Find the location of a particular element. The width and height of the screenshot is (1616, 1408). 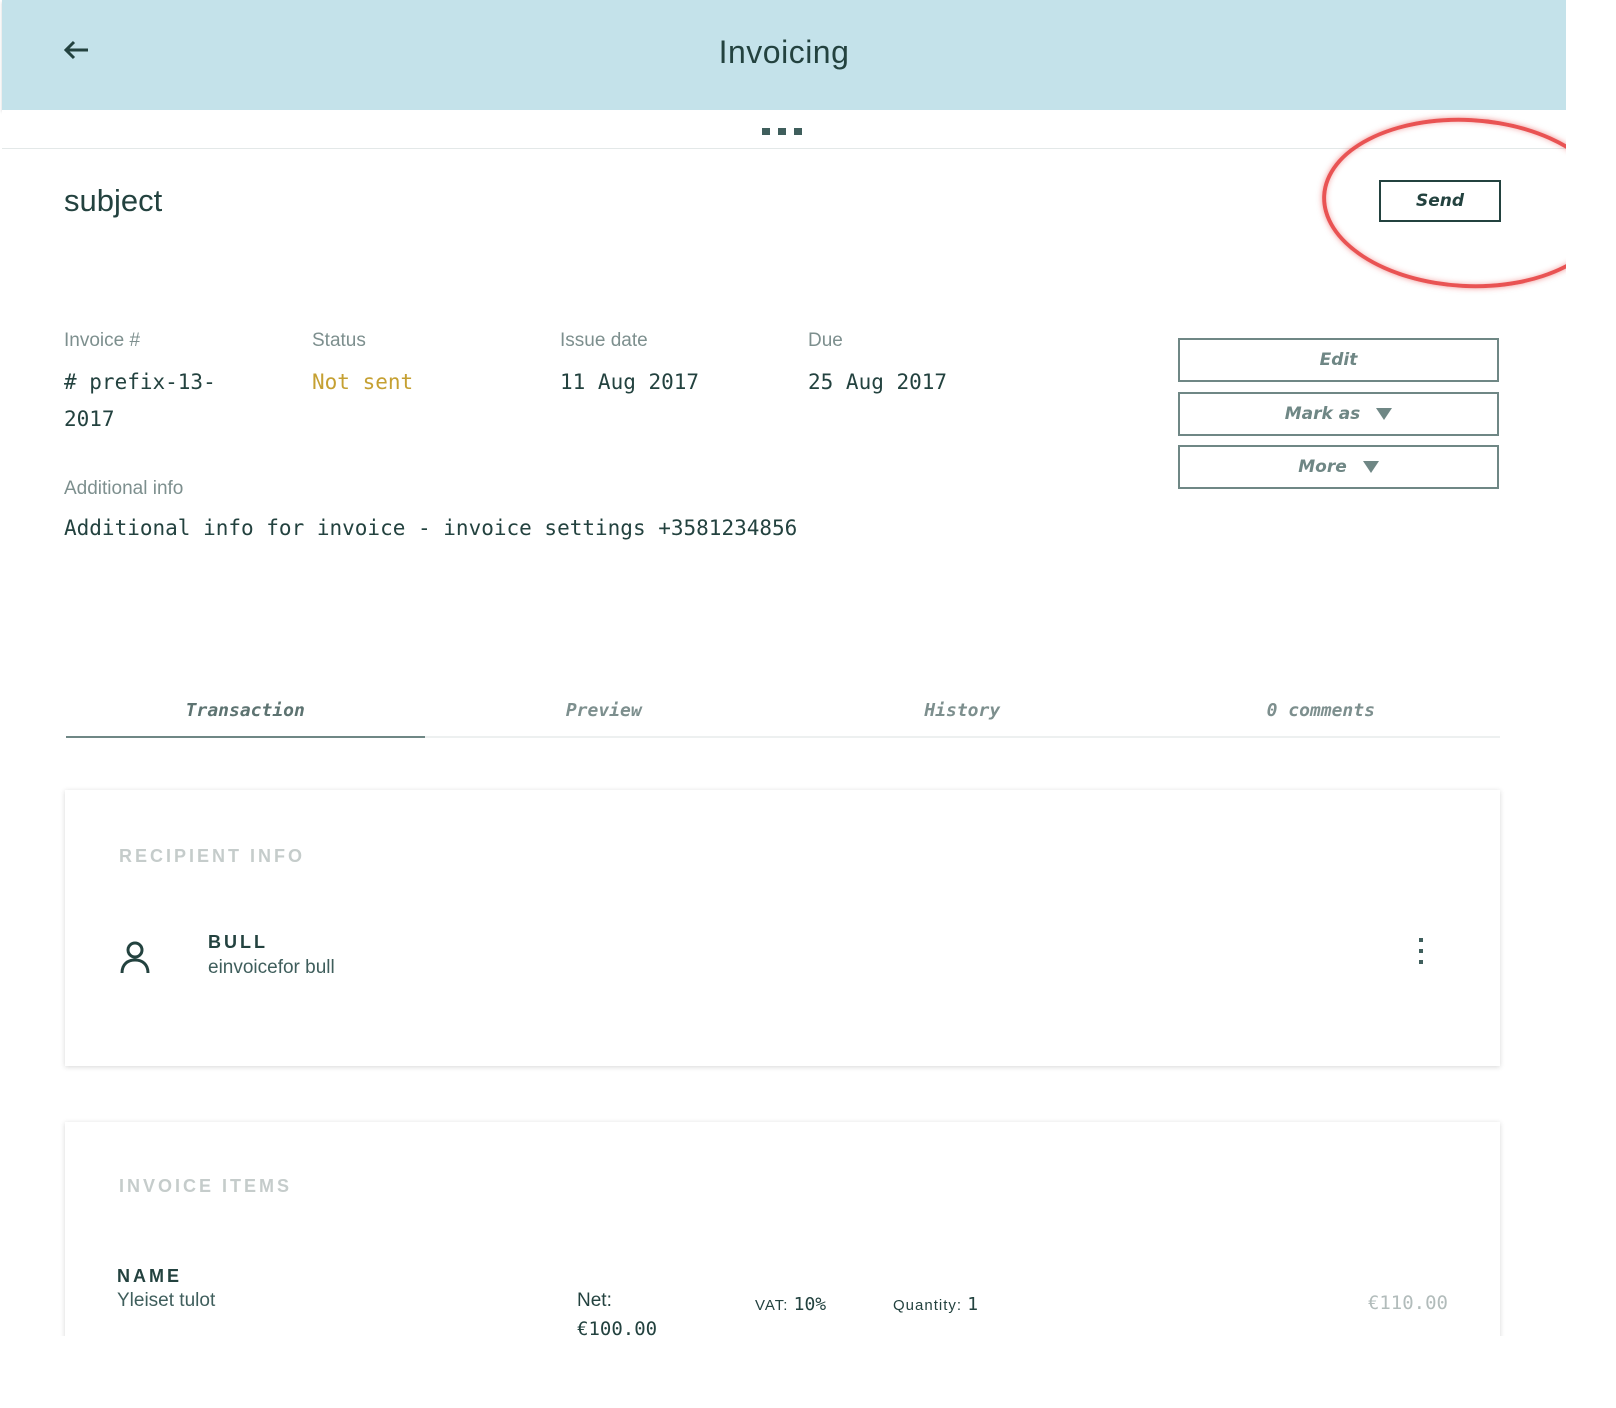

invoice-subject: subject is located at coordinates (113, 200).